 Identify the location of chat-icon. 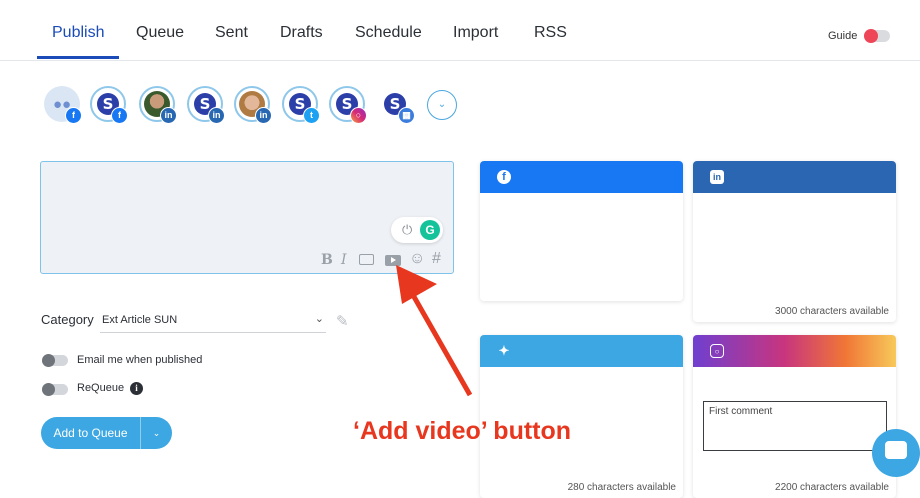
(896, 450).